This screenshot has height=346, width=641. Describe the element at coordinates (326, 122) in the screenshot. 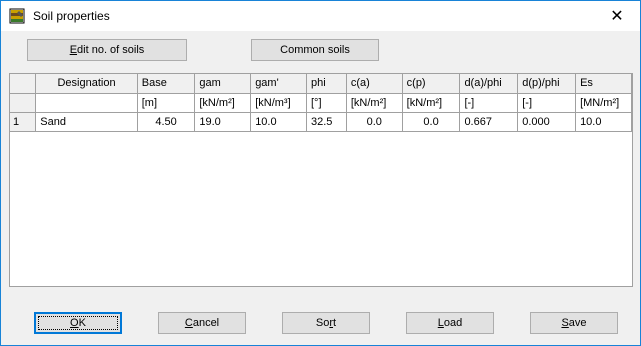

I see `cell-phi: 32.5` at that location.